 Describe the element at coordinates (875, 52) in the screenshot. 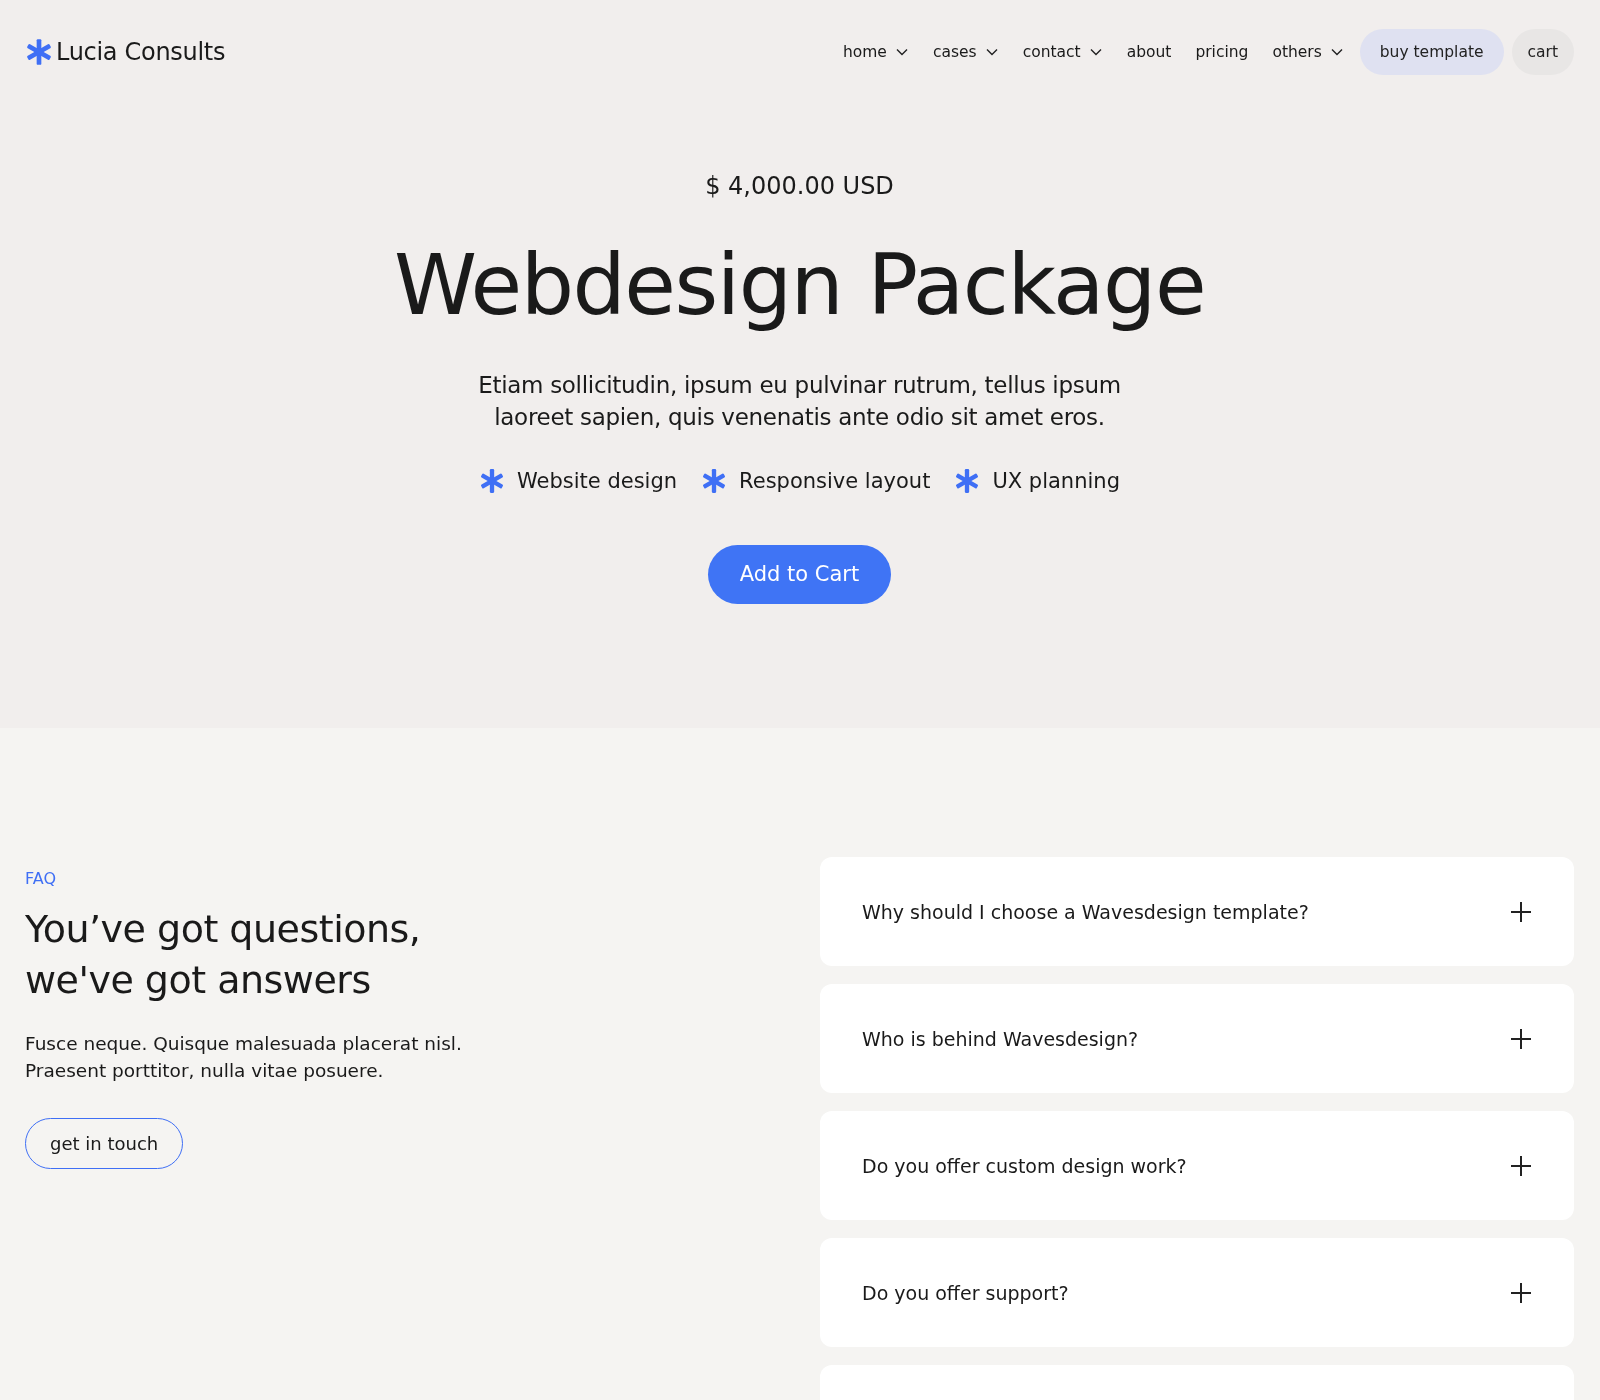

I see `nav-link: home` at that location.